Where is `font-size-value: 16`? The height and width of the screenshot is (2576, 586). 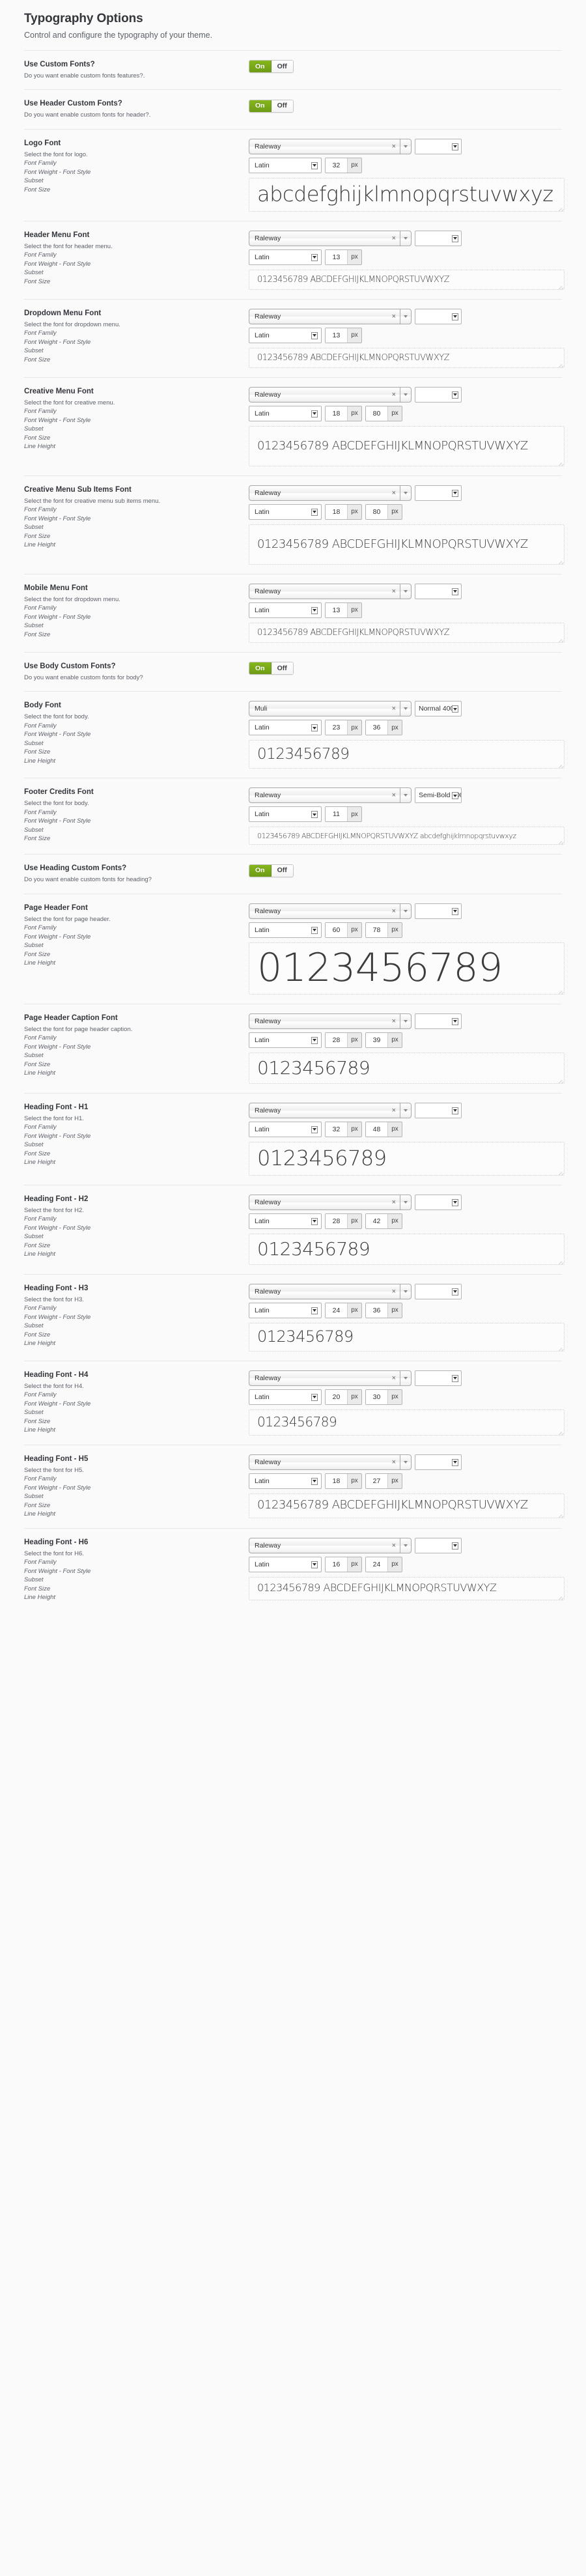
font-size-value: 16 is located at coordinates (336, 1564).